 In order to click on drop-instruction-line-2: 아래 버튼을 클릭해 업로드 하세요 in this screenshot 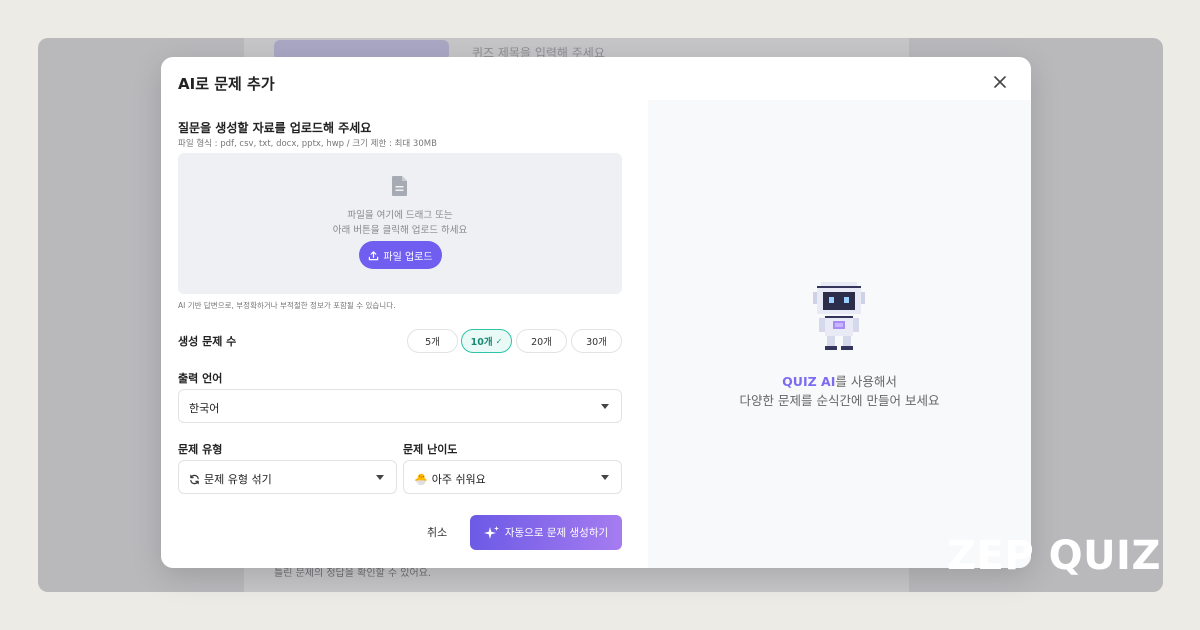, I will do `click(400, 230)`.